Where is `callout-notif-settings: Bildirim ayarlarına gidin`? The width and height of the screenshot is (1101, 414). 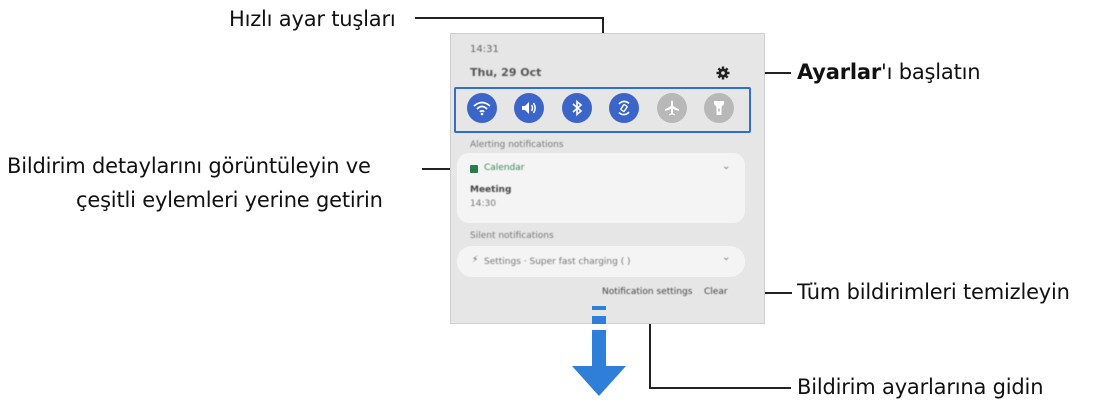
callout-notif-settings: Bildirim ayarlarına gidin is located at coordinates (920, 387).